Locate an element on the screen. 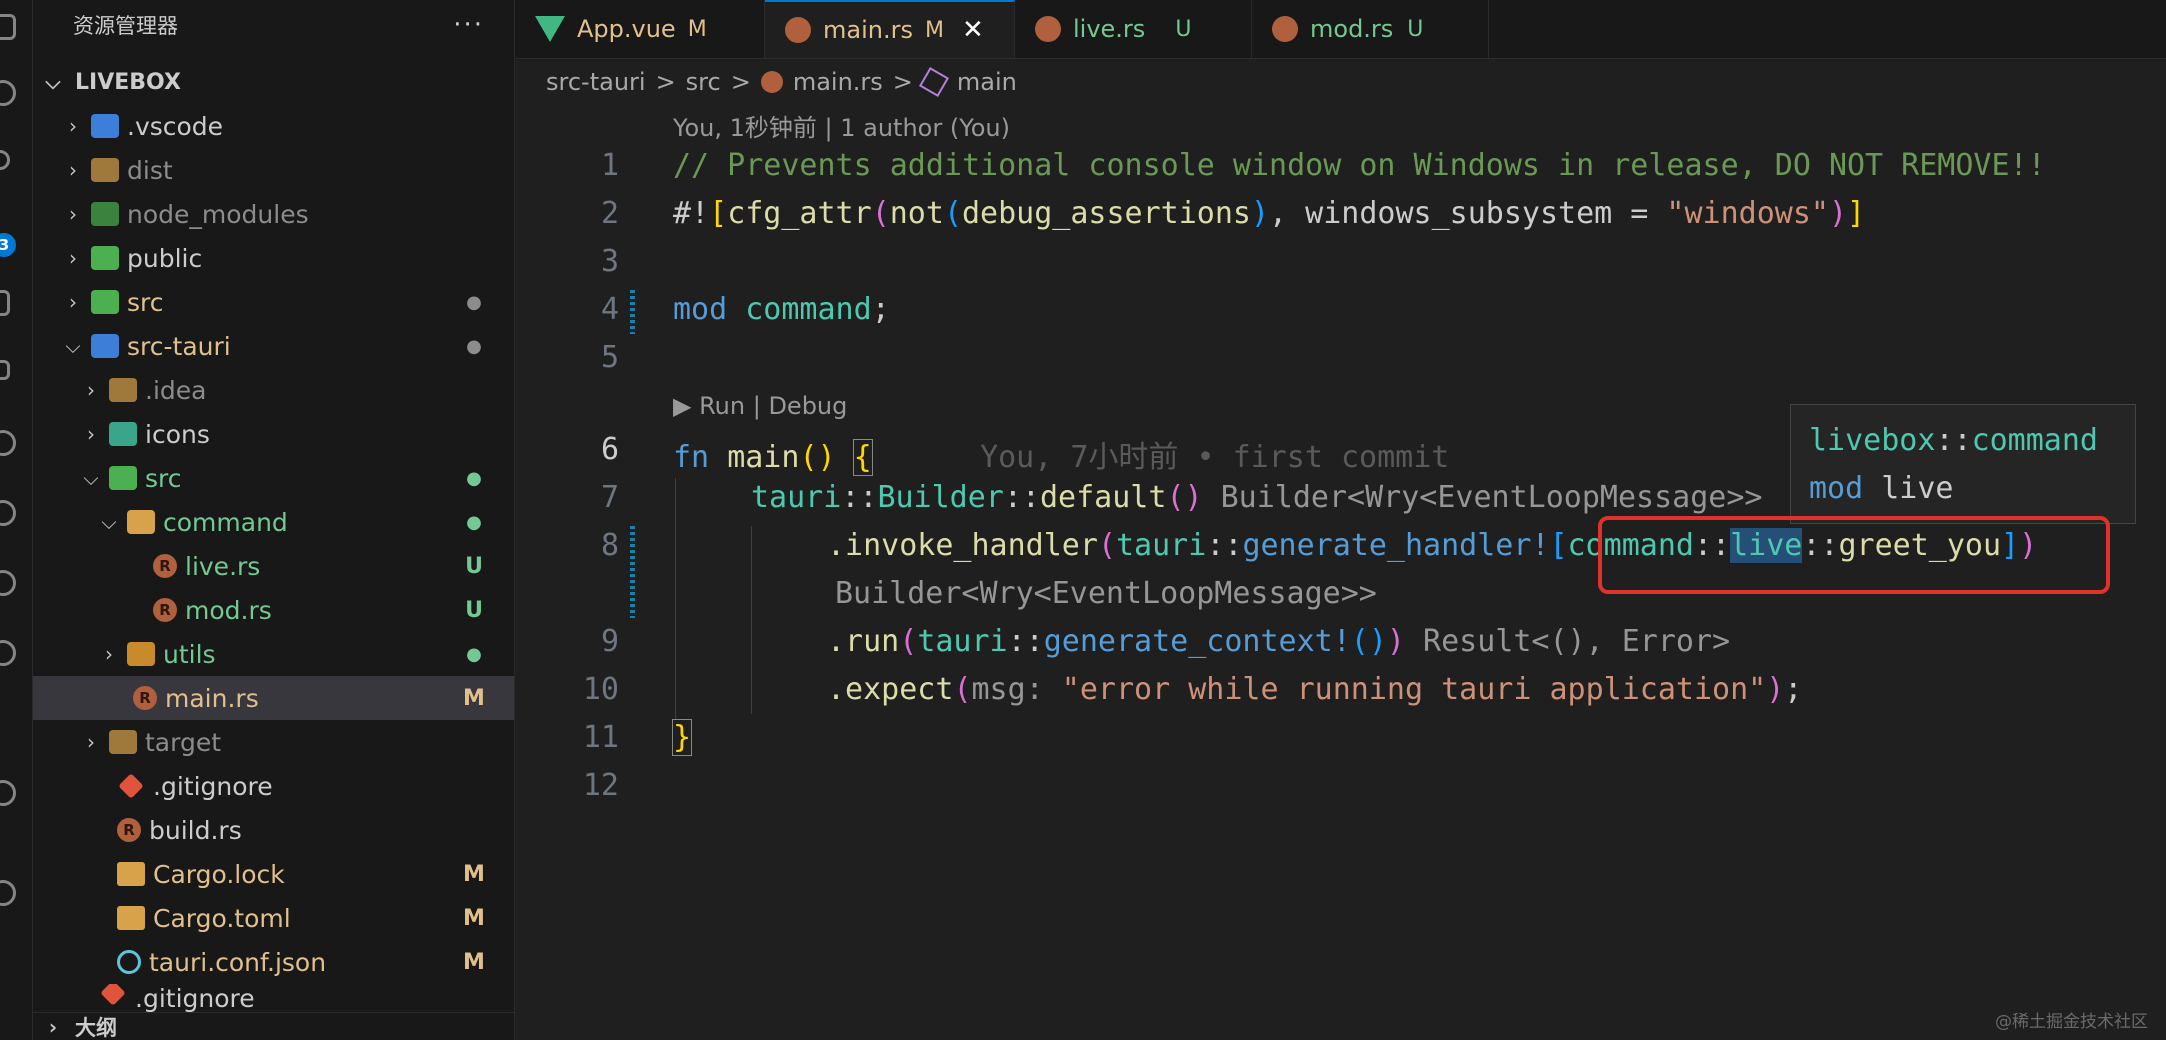  tab-main-rs: main.rs M ✕ is located at coordinates (890, 29).